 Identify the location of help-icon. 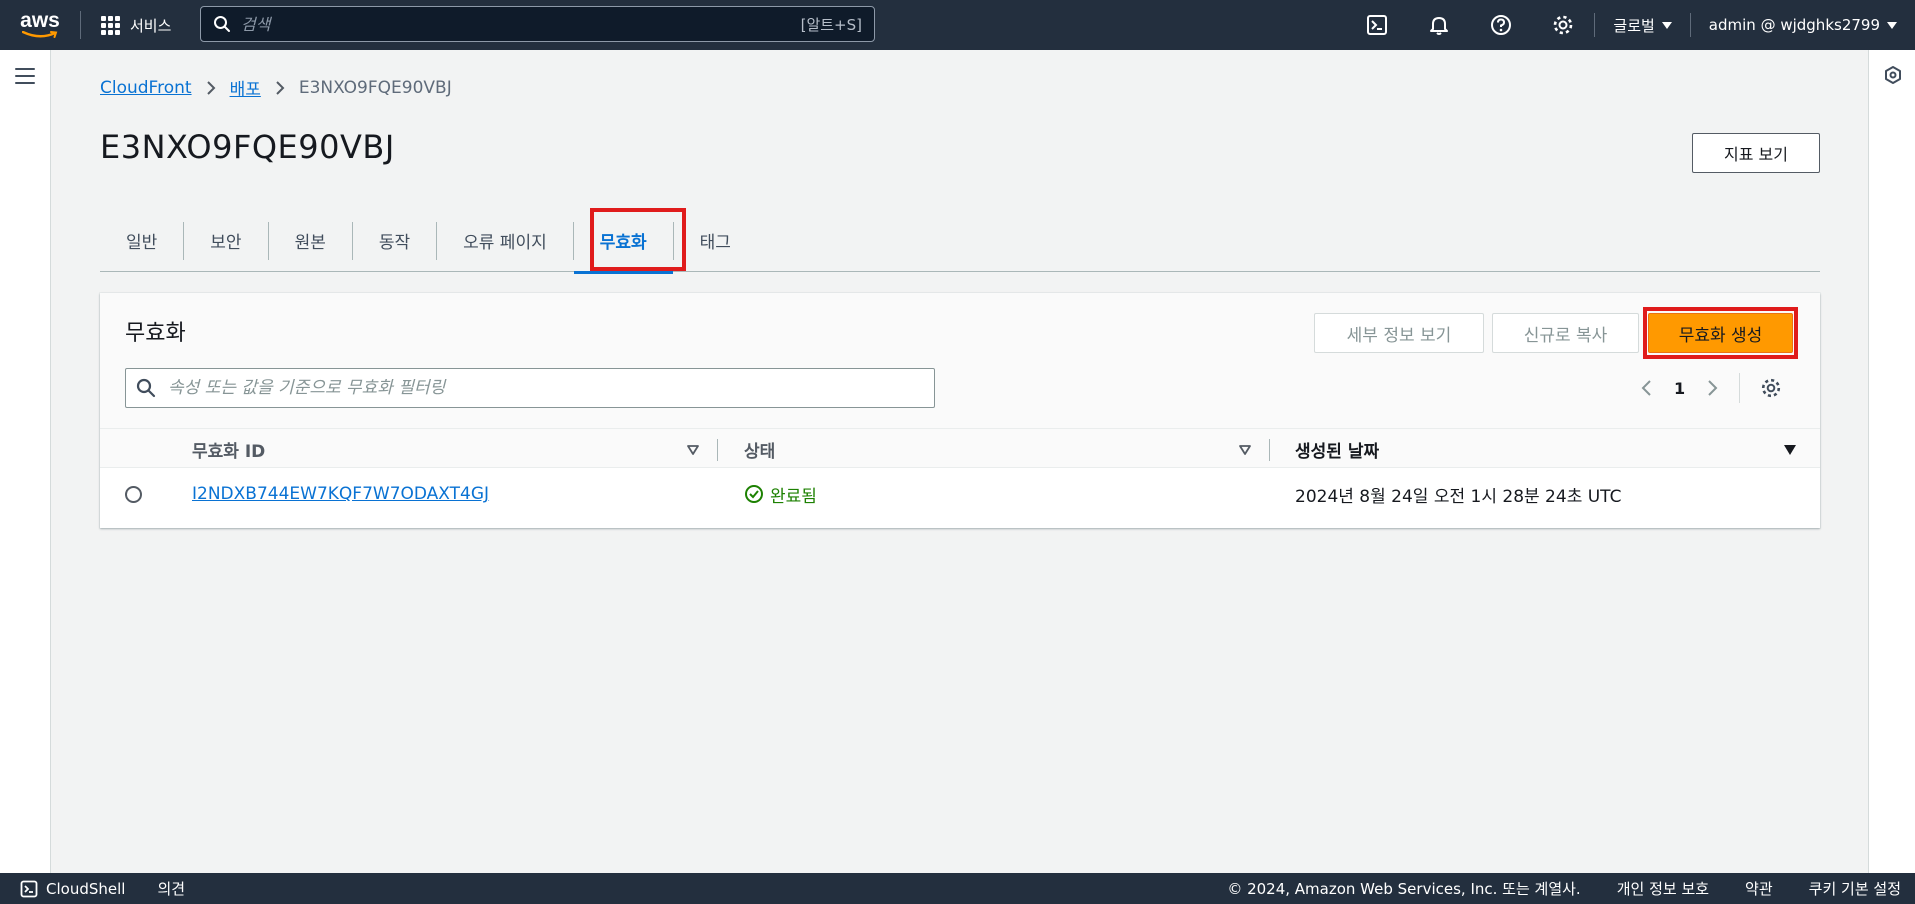
(1501, 25).